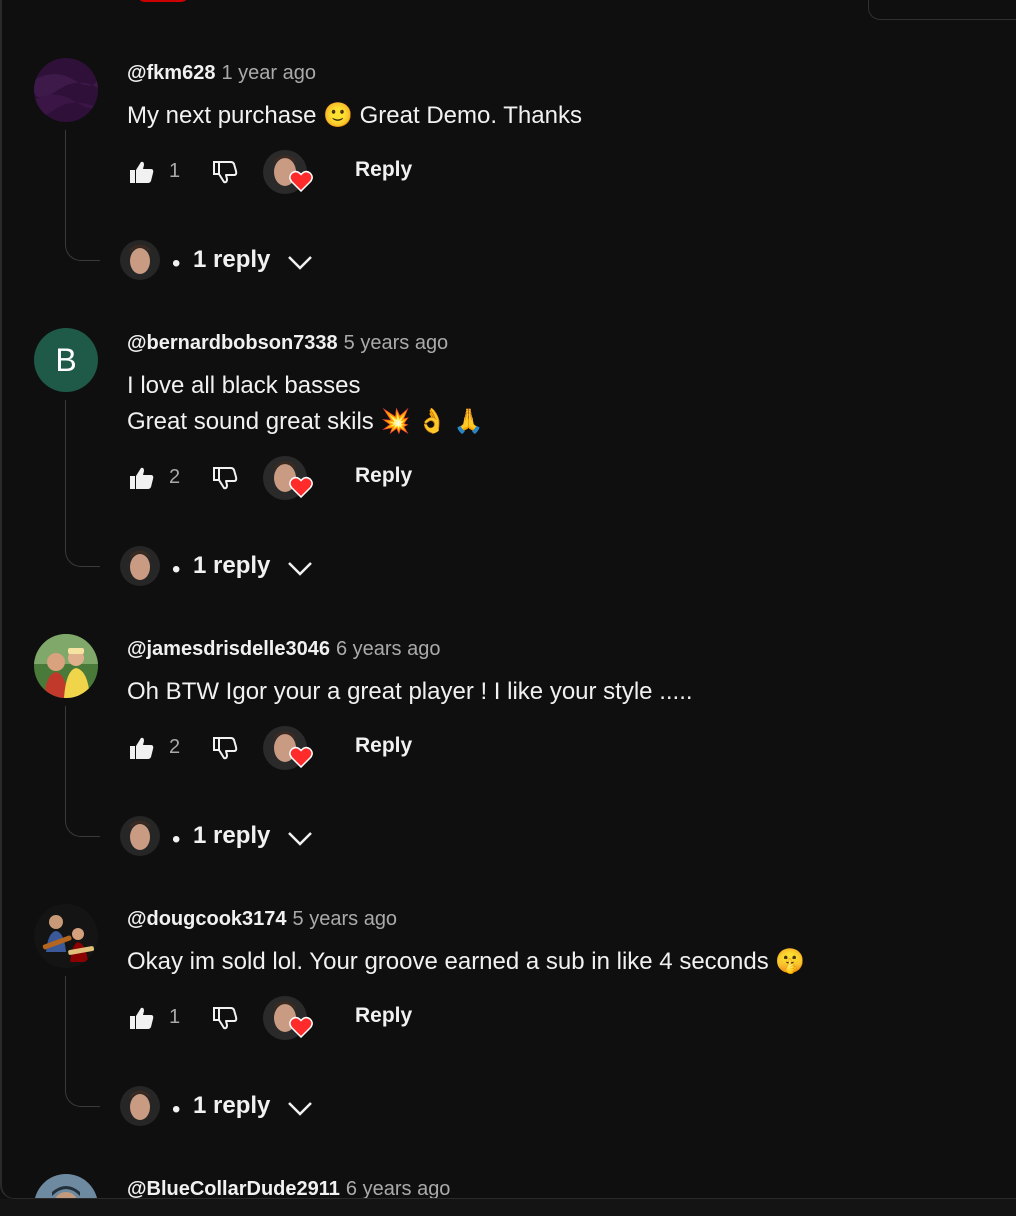 The width and height of the screenshot is (1016, 1216). I want to click on comment-author: @jamesdrisdelle3046, so click(228, 649).